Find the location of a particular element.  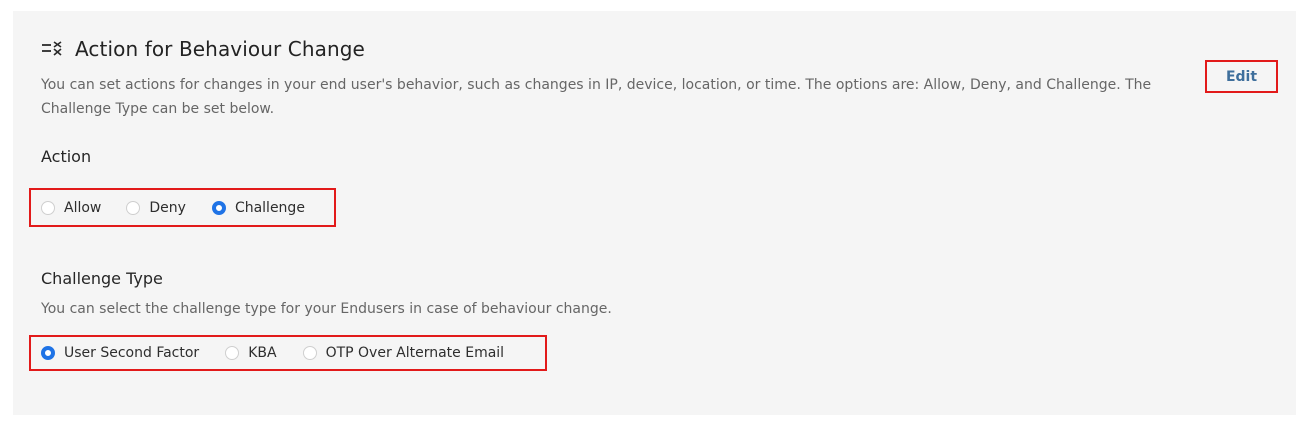

section-header: Action for Behaviour Change is located at coordinates (203, 49).